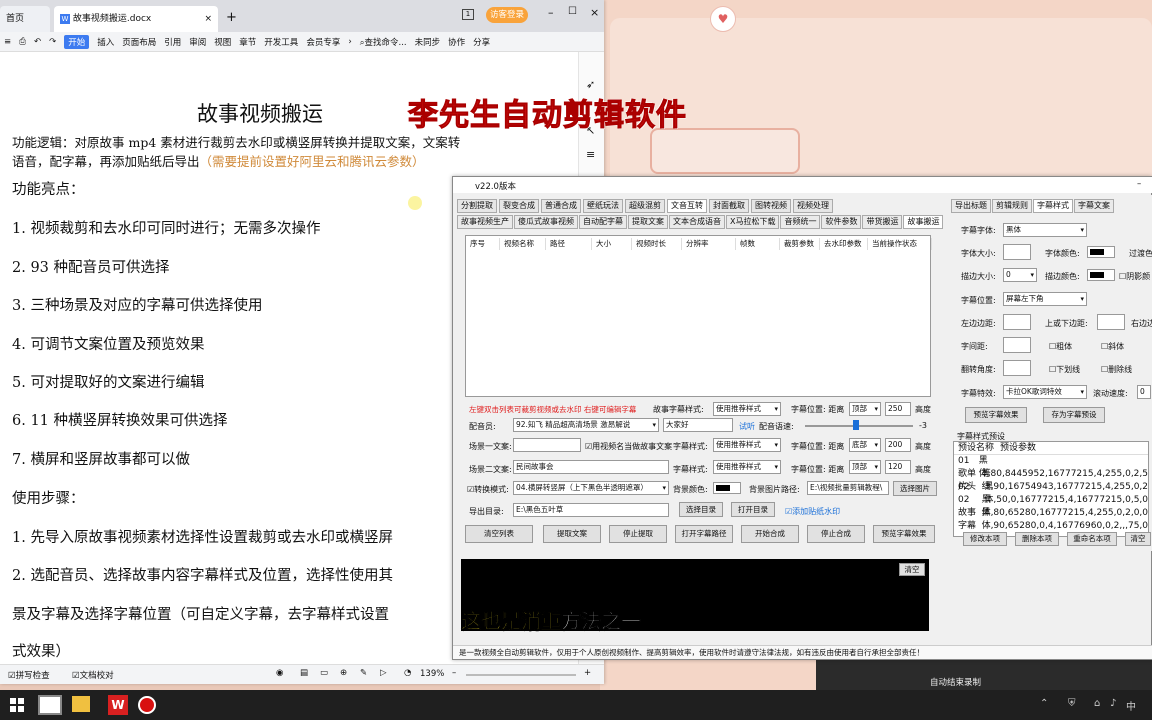 The width and height of the screenshot is (1152, 720). What do you see at coordinates (856, 425) in the screenshot?
I see `speed-slider-thumb` at bounding box center [856, 425].